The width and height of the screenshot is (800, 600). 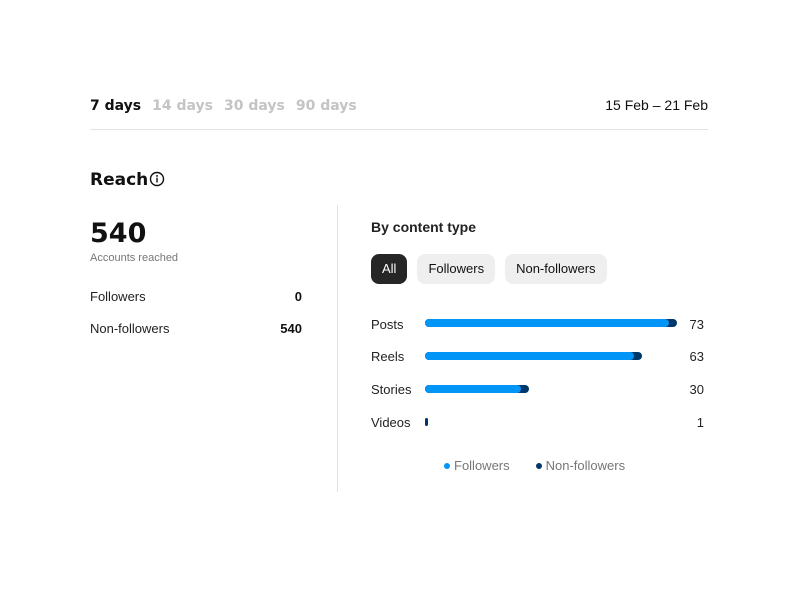 What do you see at coordinates (254, 106) in the screenshot?
I see `tab-30-days: 30 days` at bounding box center [254, 106].